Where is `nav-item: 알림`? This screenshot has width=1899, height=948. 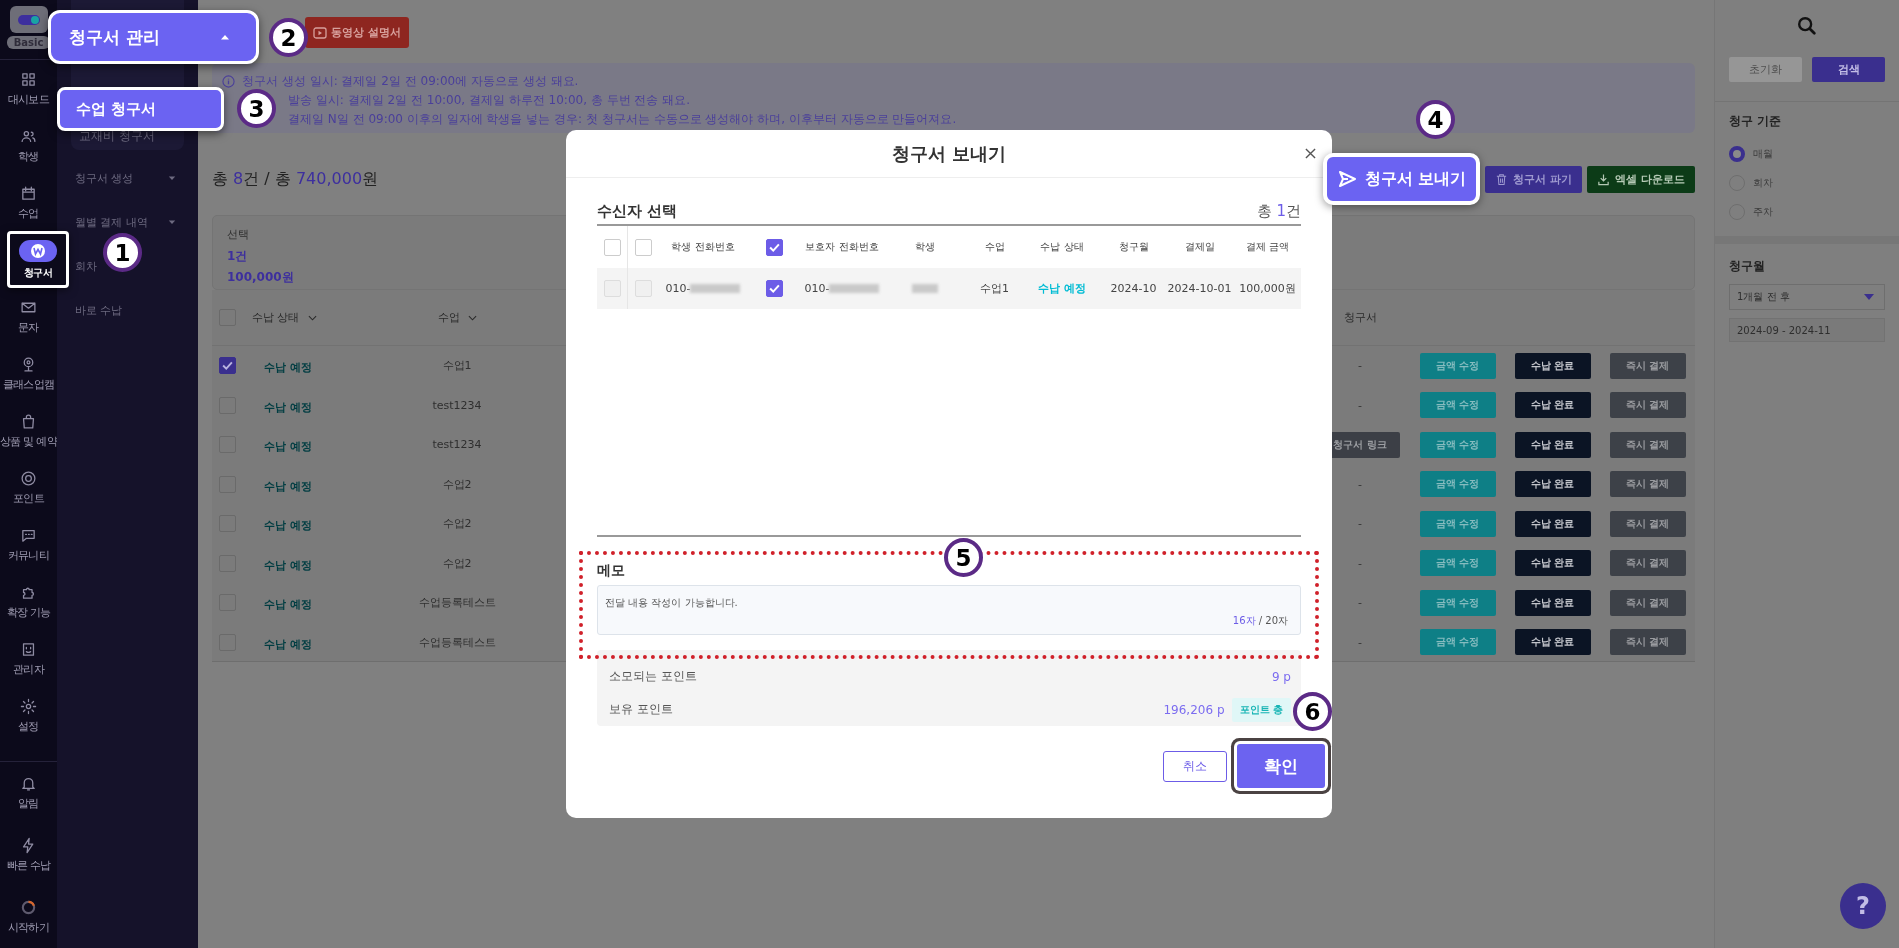 nav-item: 알림 is located at coordinates (28, 793).